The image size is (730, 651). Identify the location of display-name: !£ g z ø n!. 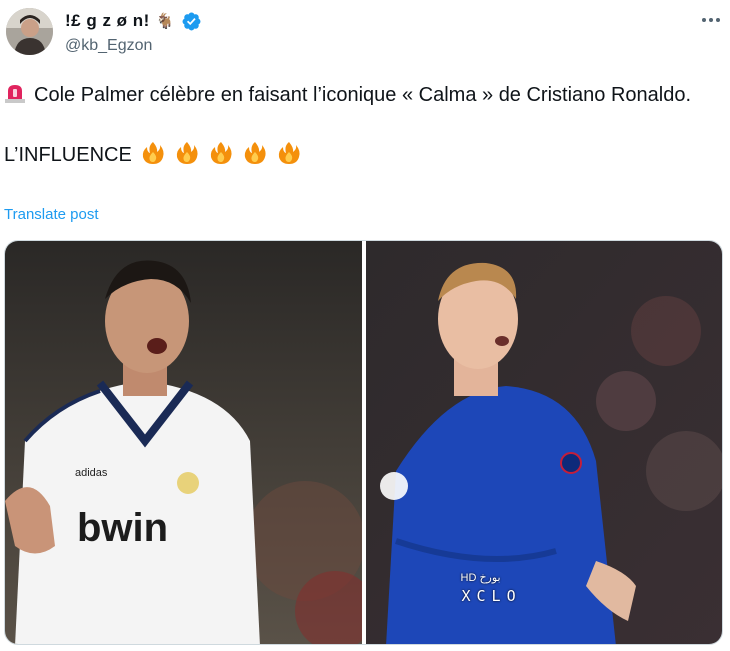
(107, 21).